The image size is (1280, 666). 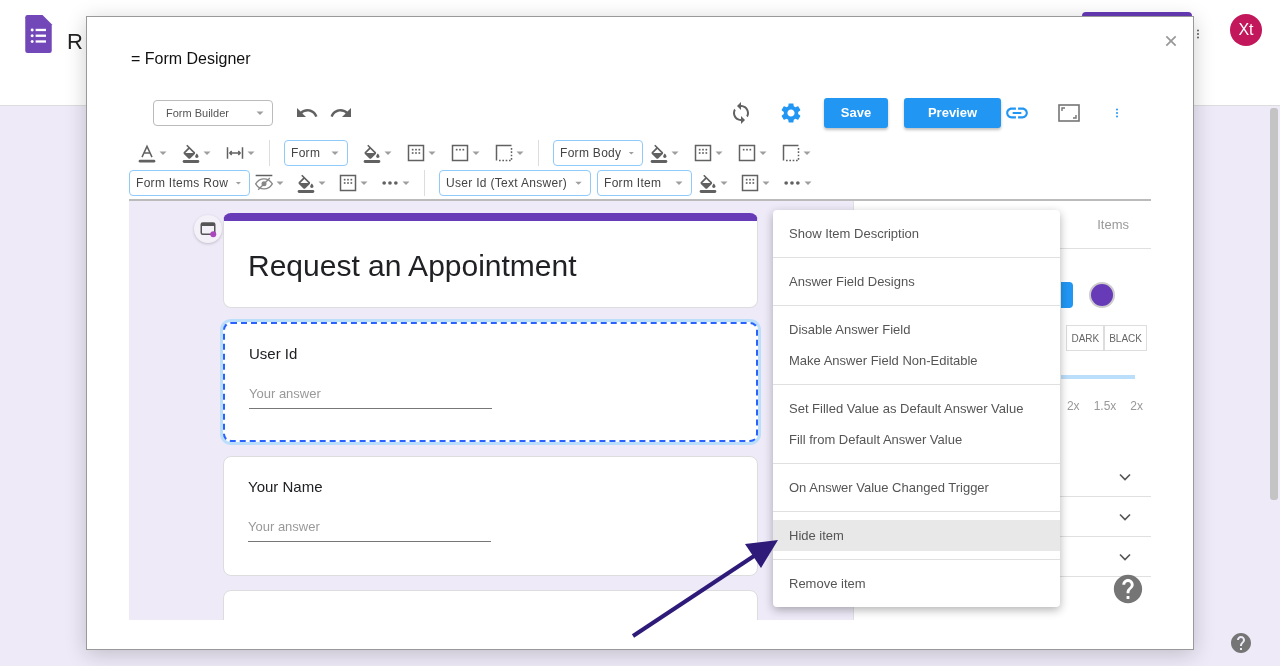 What do you see at coordinates (490, 382) in the screenshot?
I see `question-card: User Id Your answer` at bounding box center [490, 382].